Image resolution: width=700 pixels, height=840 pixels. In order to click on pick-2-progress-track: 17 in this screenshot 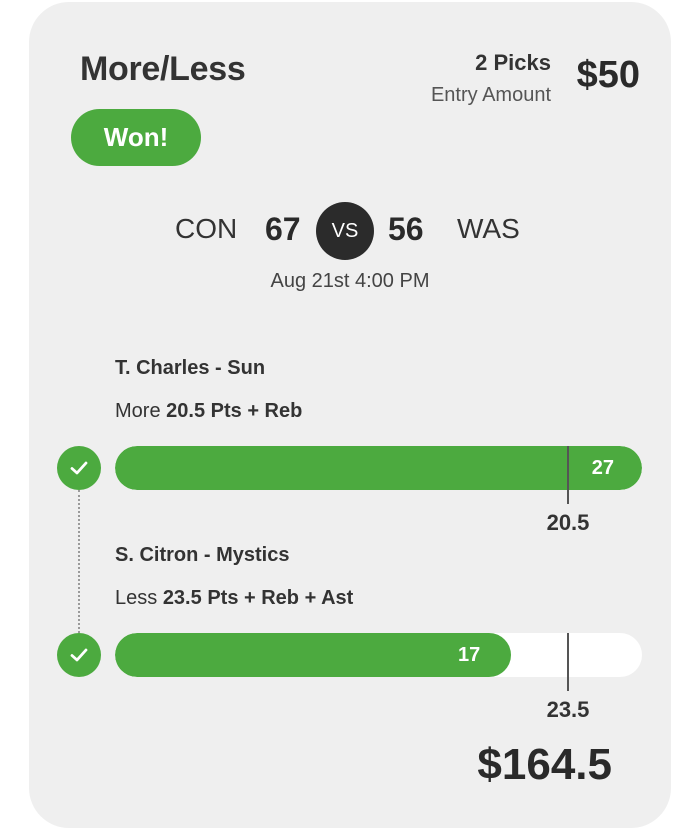, I will do `click(378, 655)`.